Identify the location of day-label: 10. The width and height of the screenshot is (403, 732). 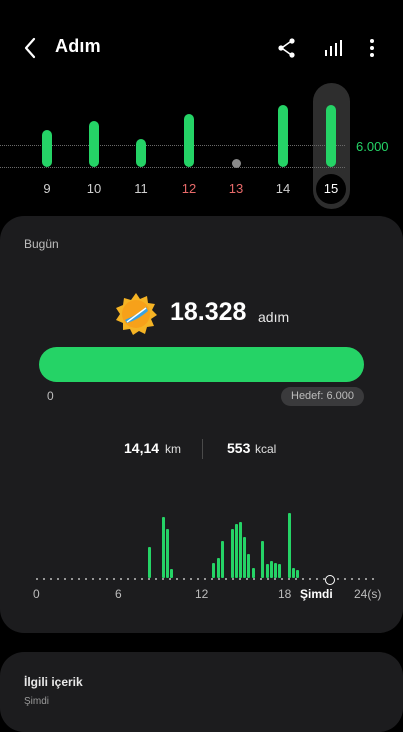
(94, 188).